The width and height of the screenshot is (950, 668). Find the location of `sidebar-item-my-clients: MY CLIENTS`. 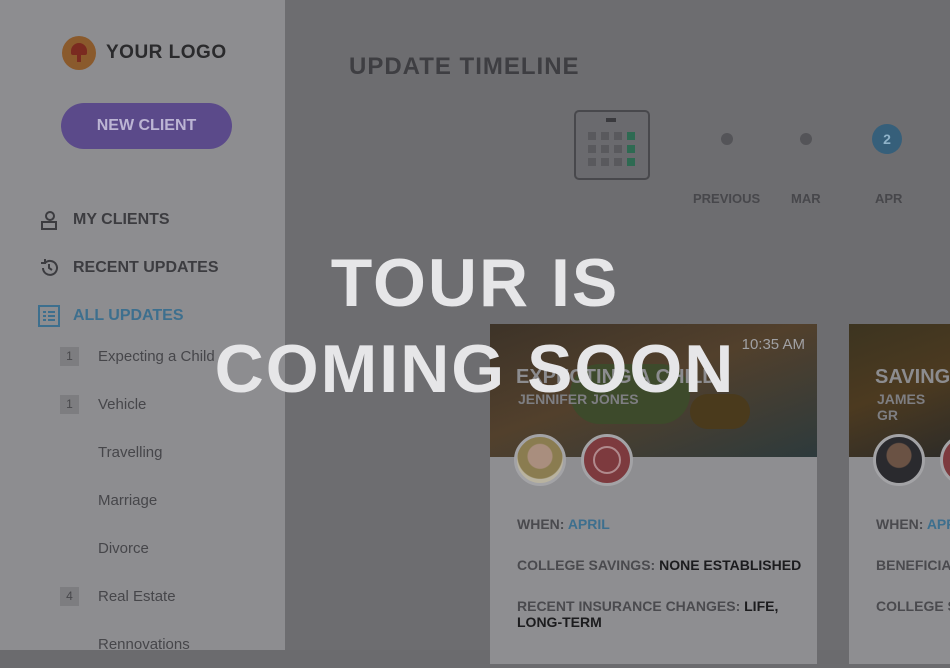

sidebar-item-my-clients: MY CLIENTS is located at coordinates (158, 220).